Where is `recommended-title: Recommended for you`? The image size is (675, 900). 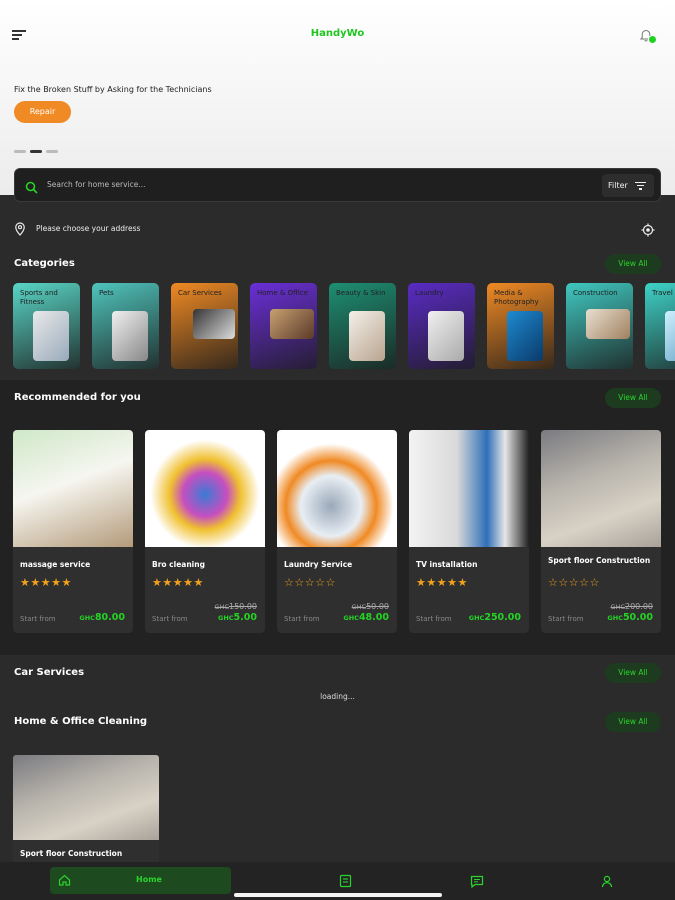
recommended-title: Recommended for you is located at coordinates (77, 397).